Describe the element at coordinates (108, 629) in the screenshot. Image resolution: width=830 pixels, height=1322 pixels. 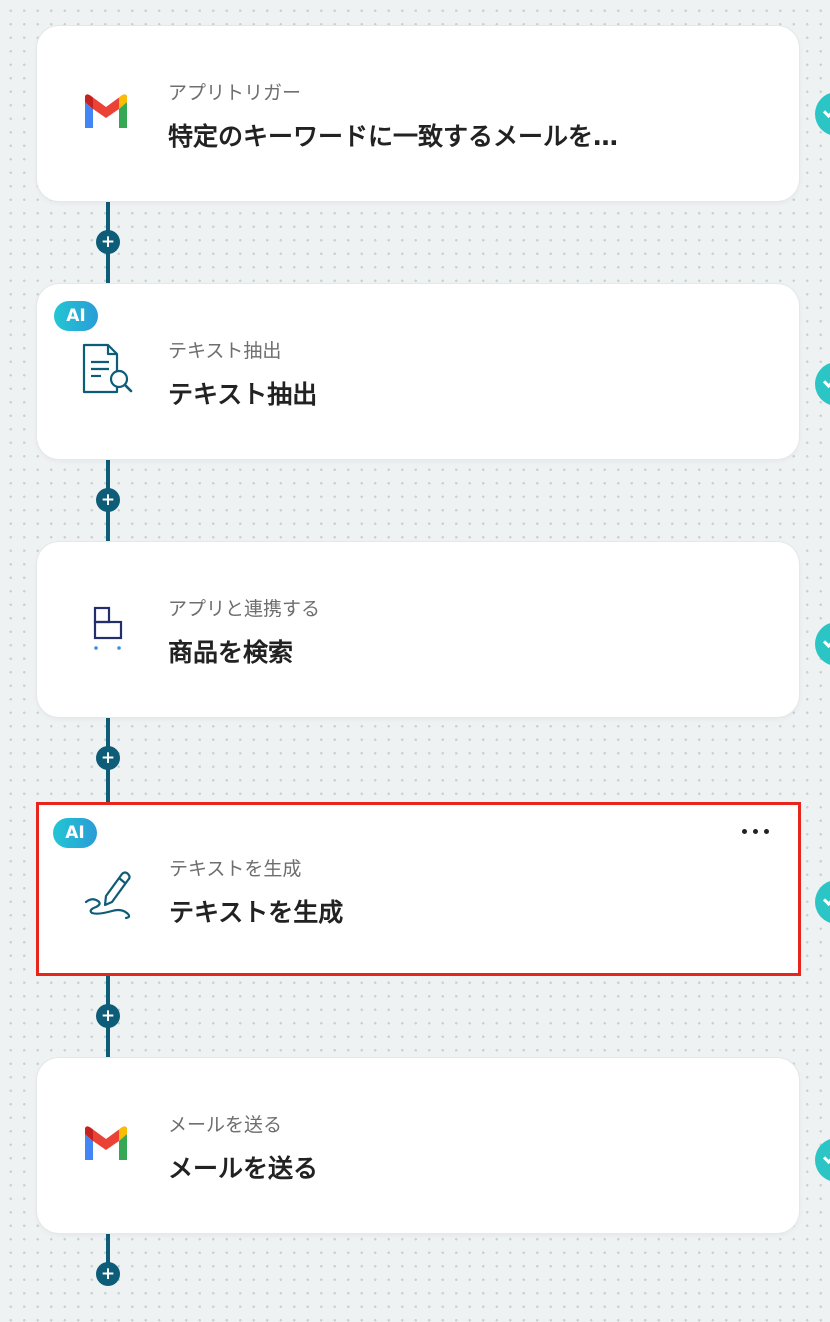
I see `shop-app-icon` at that location.